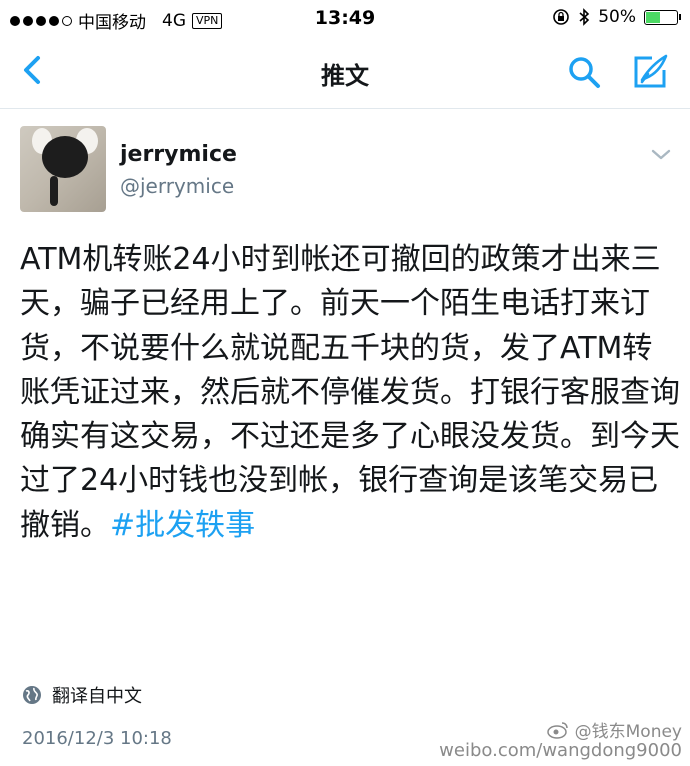  Describe the element at coordinates (32, 695) in the screenshot. I see `globe-icon` at that location.